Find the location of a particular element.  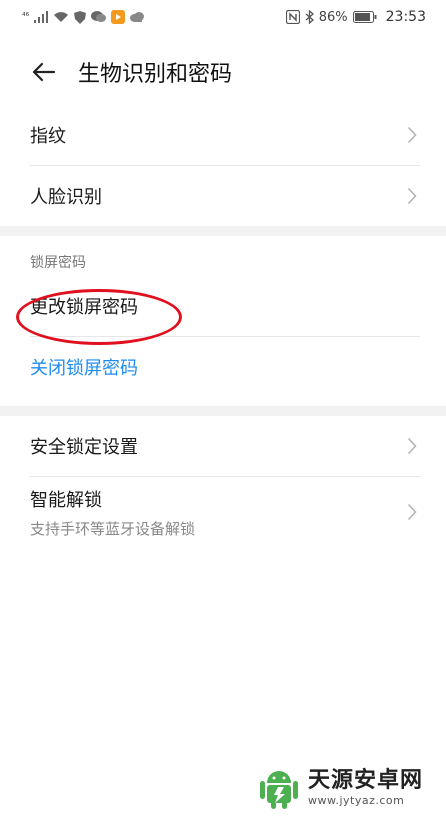

shield-icon is located at coordinates (80, 17).